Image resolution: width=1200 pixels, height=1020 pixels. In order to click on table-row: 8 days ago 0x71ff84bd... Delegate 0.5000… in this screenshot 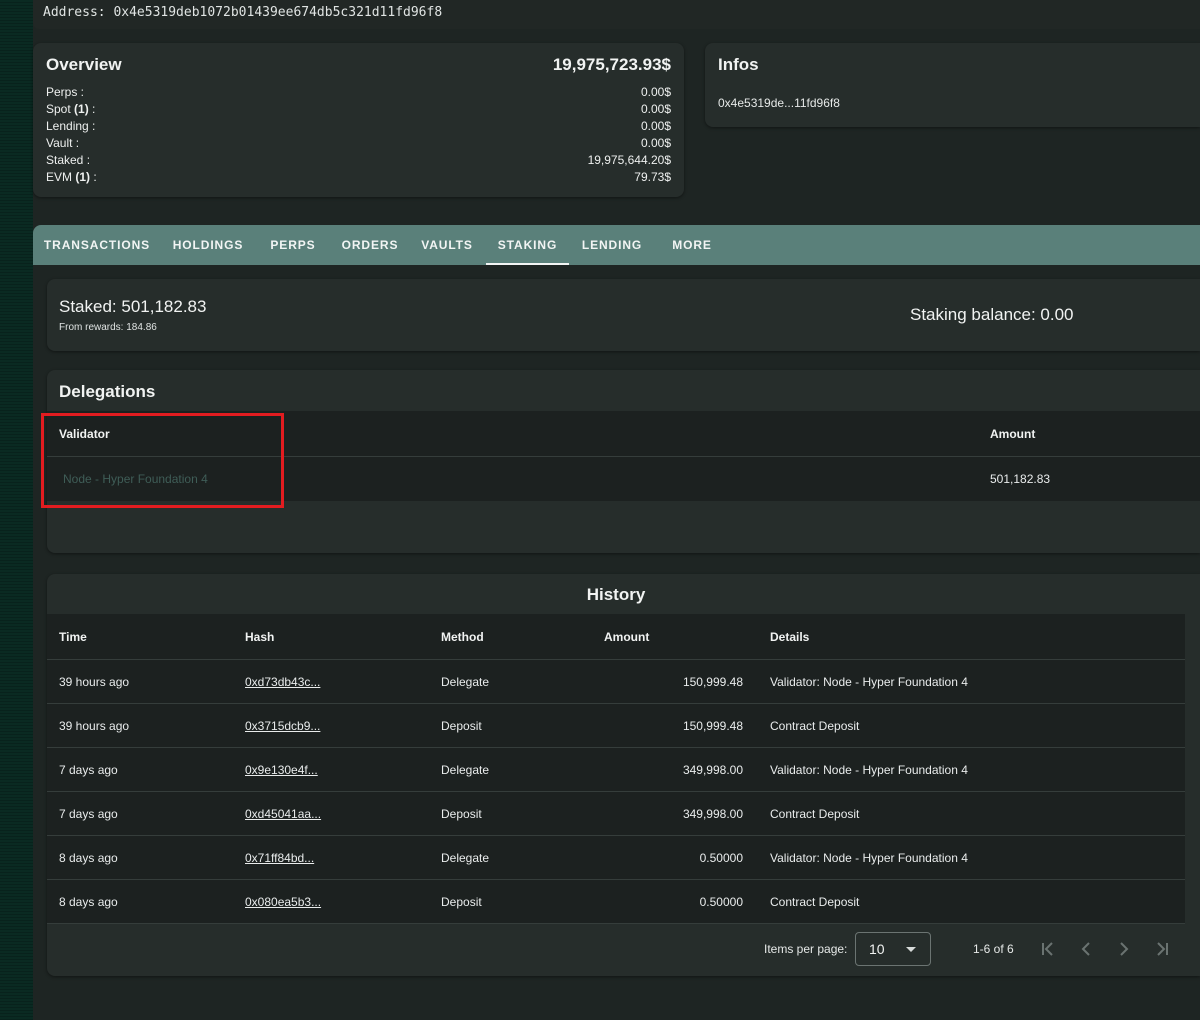, I will do `click(616, 858)`.